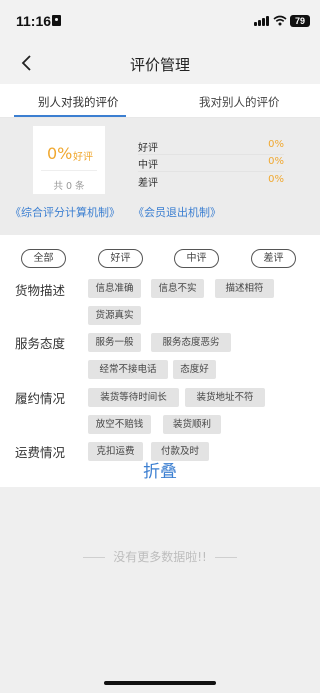 This screenshot has height=693, width=320. Describe the element at coordinates (128, 369) in the screenshot. I see `tag-chip: 经常不接电话` at that location.